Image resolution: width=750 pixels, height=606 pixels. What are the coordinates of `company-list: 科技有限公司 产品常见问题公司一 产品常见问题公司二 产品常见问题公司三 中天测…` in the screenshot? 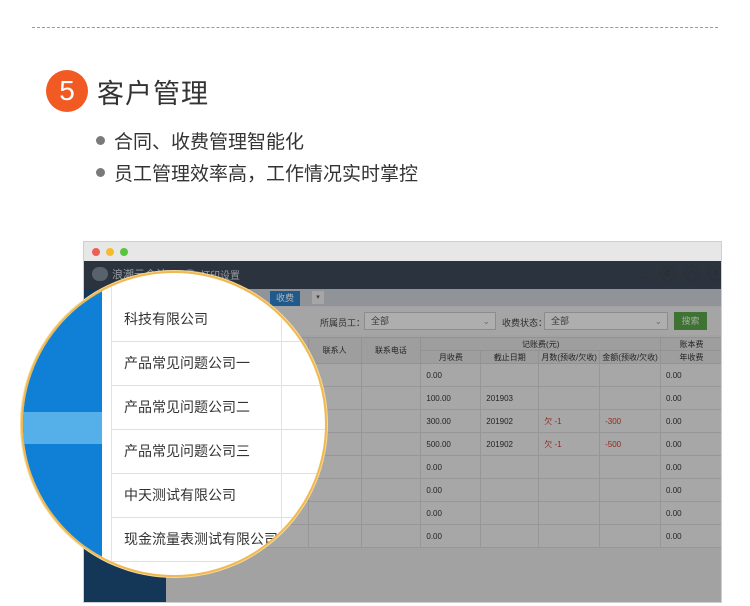 It's located at (218, 424).